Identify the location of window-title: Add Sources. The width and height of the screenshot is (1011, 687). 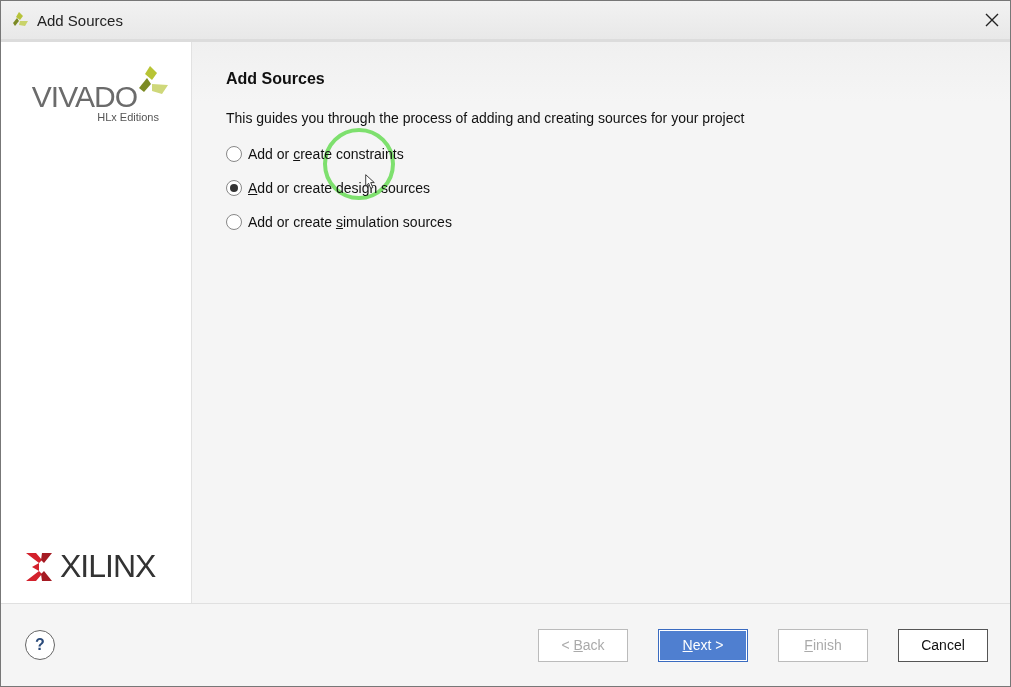
(80, 20).